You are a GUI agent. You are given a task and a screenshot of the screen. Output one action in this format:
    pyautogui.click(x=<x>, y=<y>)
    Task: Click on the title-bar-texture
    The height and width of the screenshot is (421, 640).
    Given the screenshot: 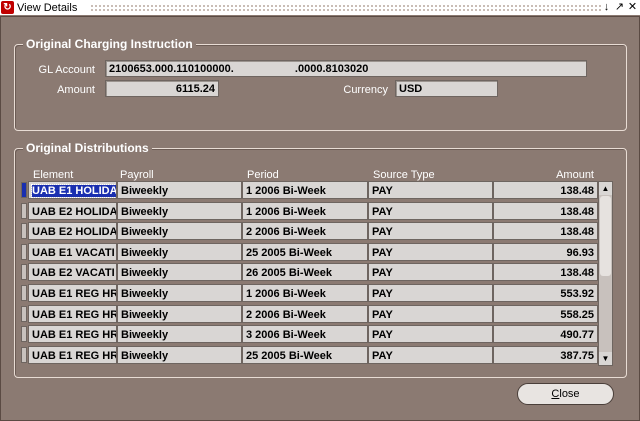 What is the action you would take?
    pyautogui.click(x=346, y=8)
    